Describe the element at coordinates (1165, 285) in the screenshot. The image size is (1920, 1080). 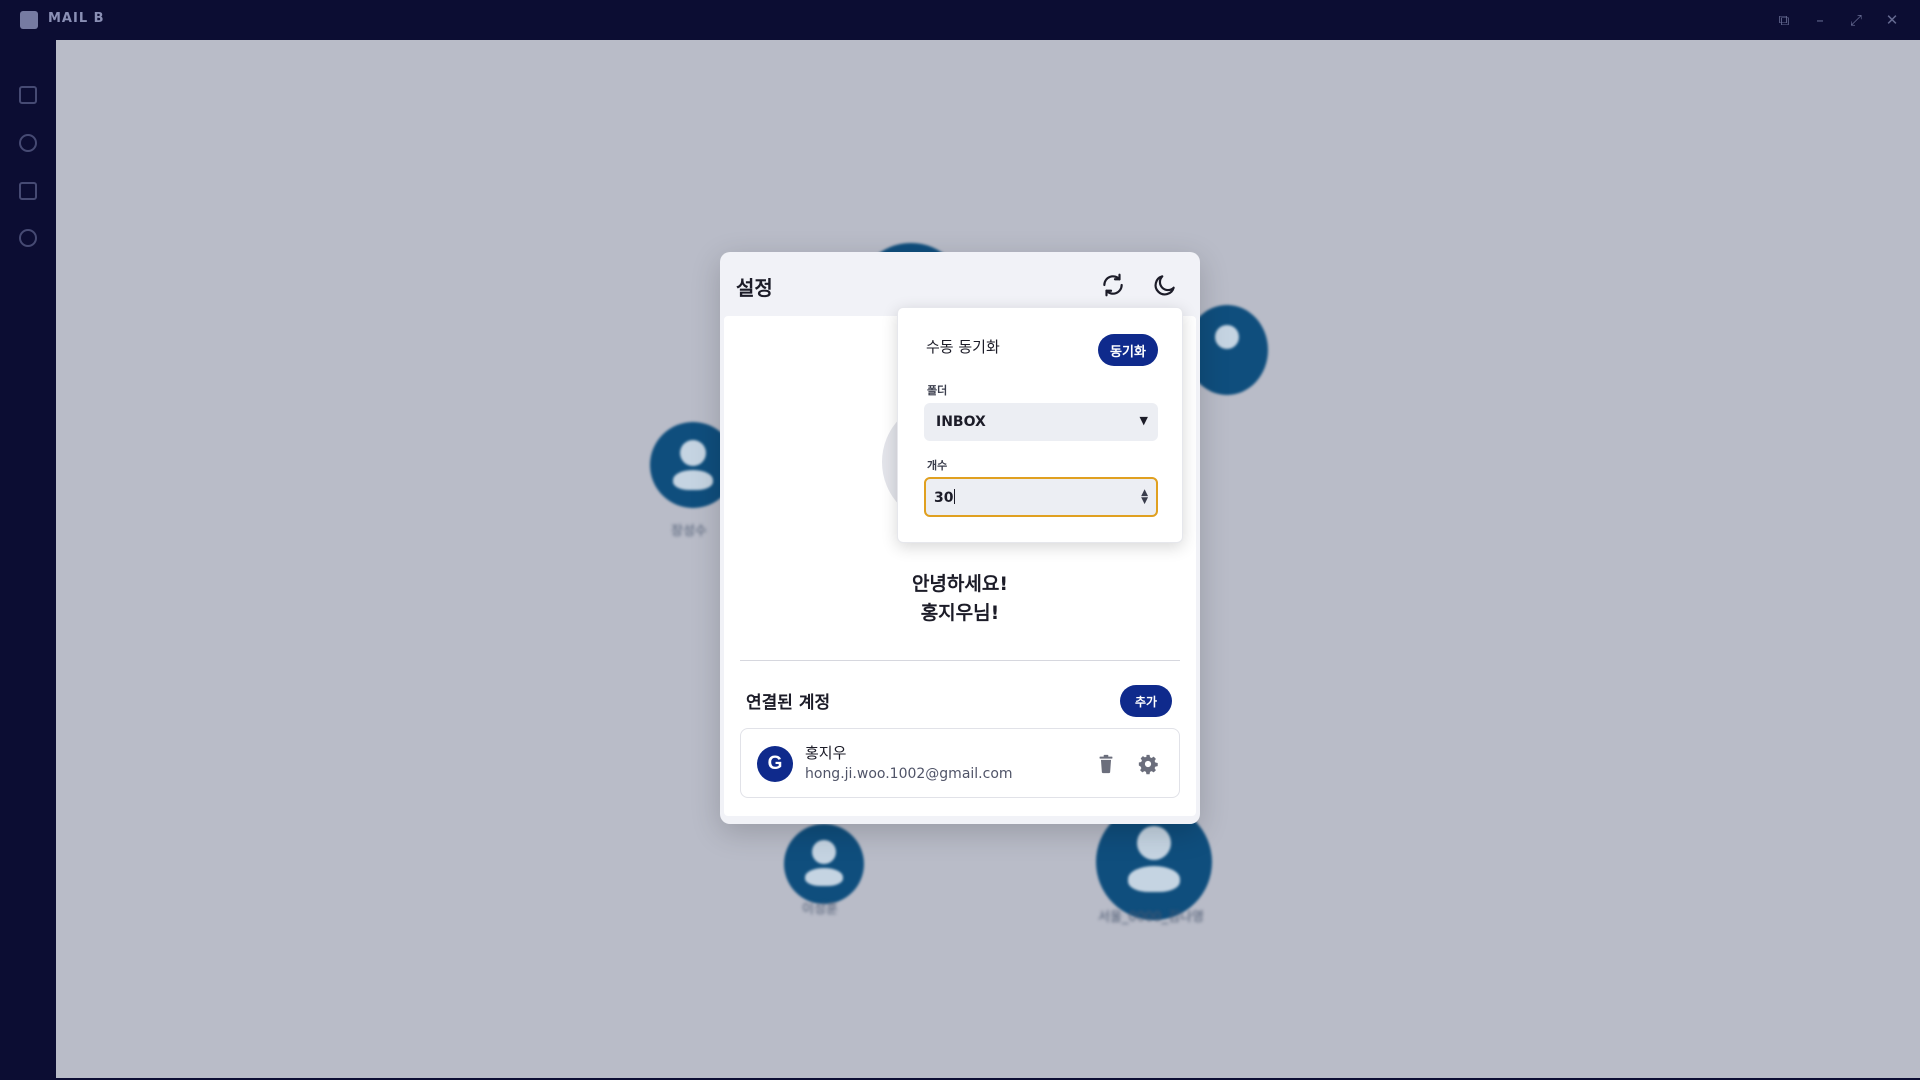
I see `moon-icon` at that location.